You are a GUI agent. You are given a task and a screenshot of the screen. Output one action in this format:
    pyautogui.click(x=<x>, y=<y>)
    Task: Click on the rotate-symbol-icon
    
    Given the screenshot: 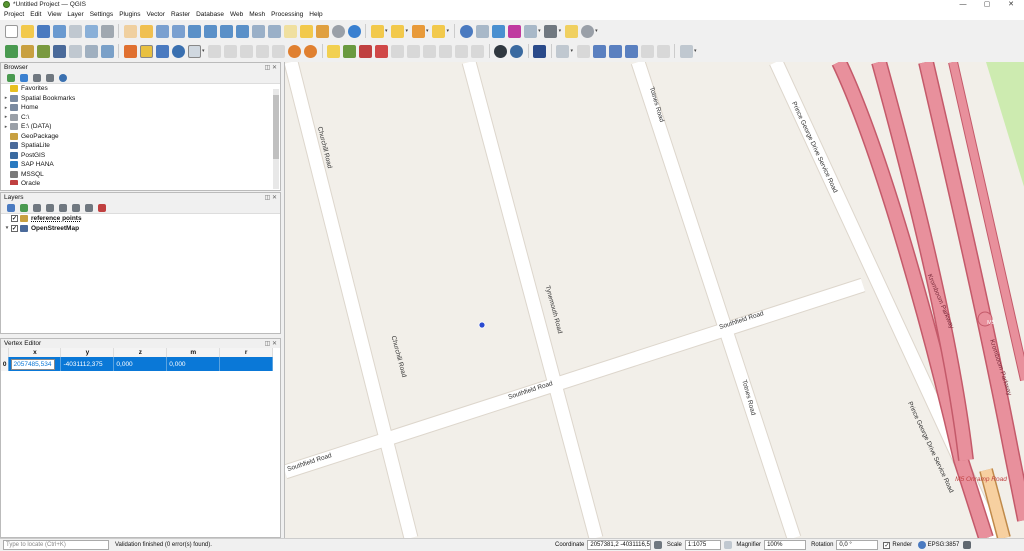 What is the action you would take?
    pyautogui.click(x=478, y=51)
    